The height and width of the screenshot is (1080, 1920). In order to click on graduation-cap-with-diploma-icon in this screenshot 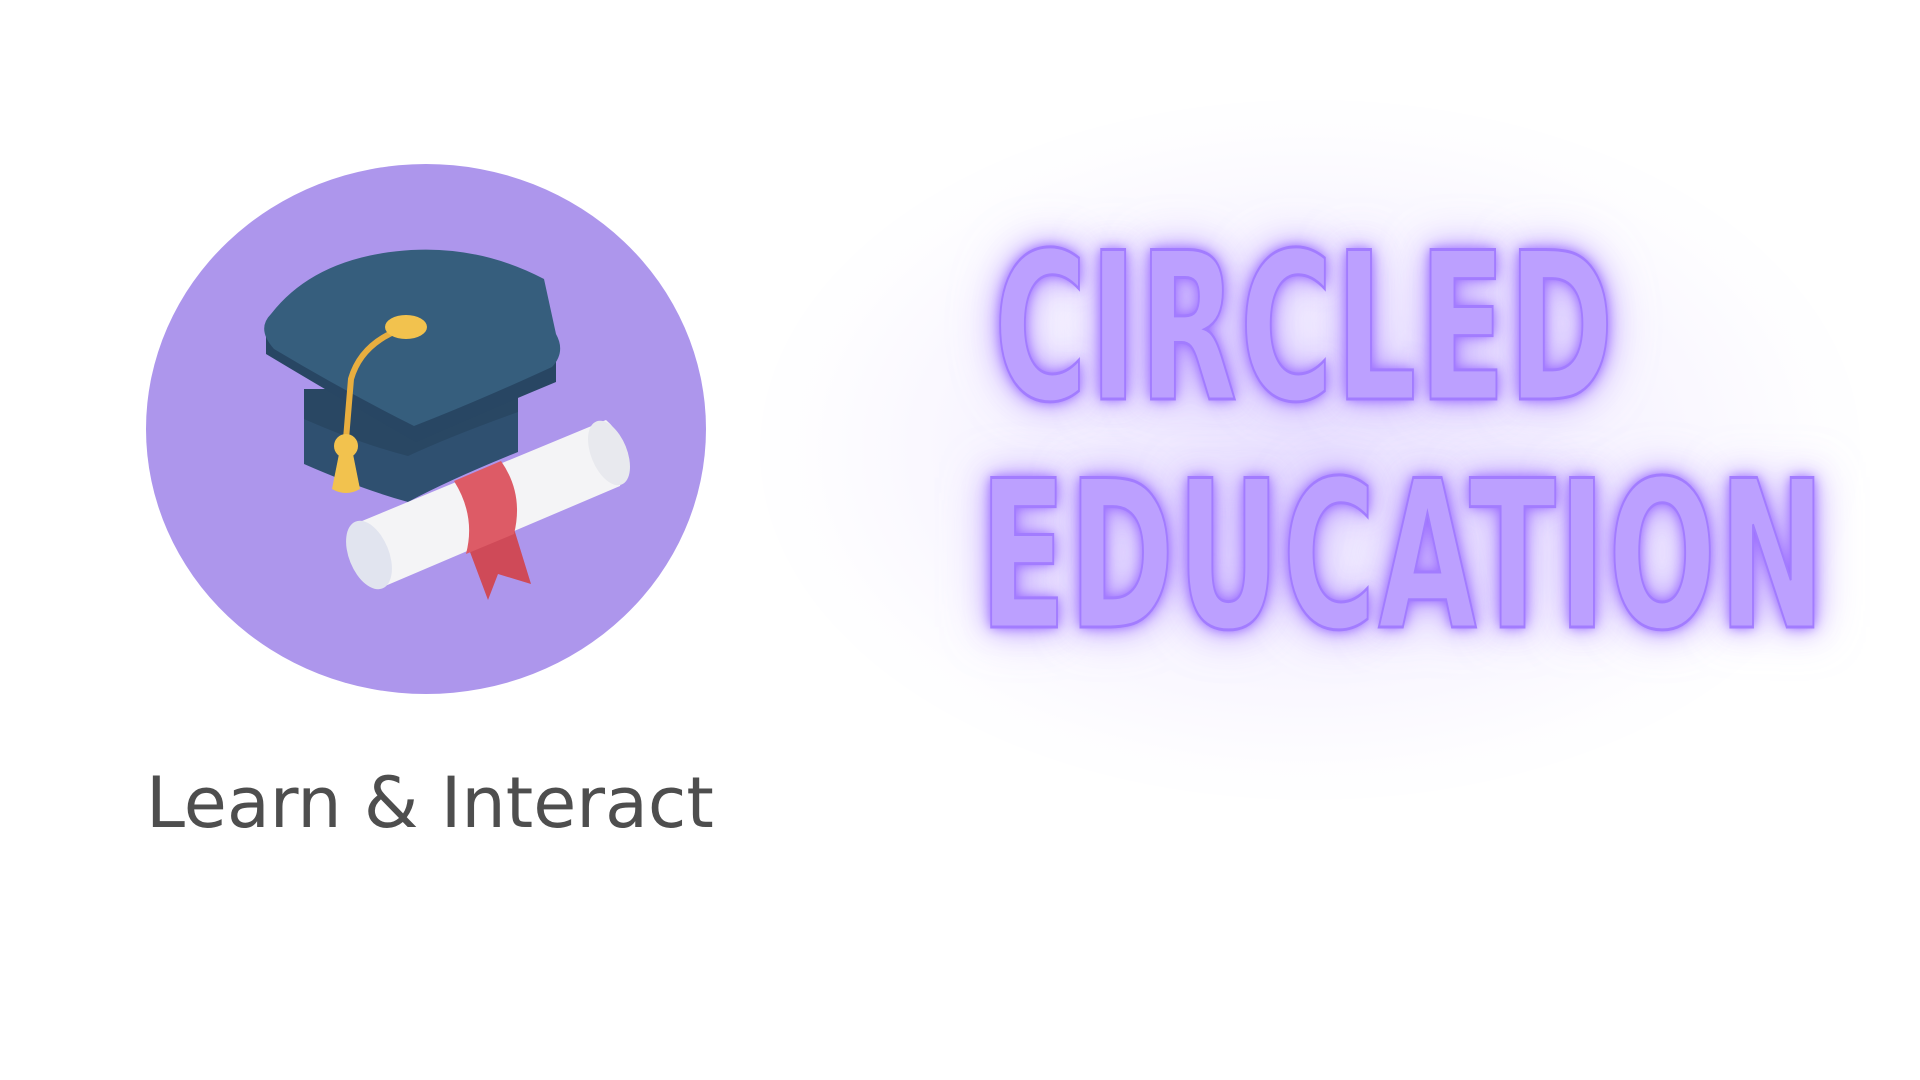, I will do `click(447, 424)`.